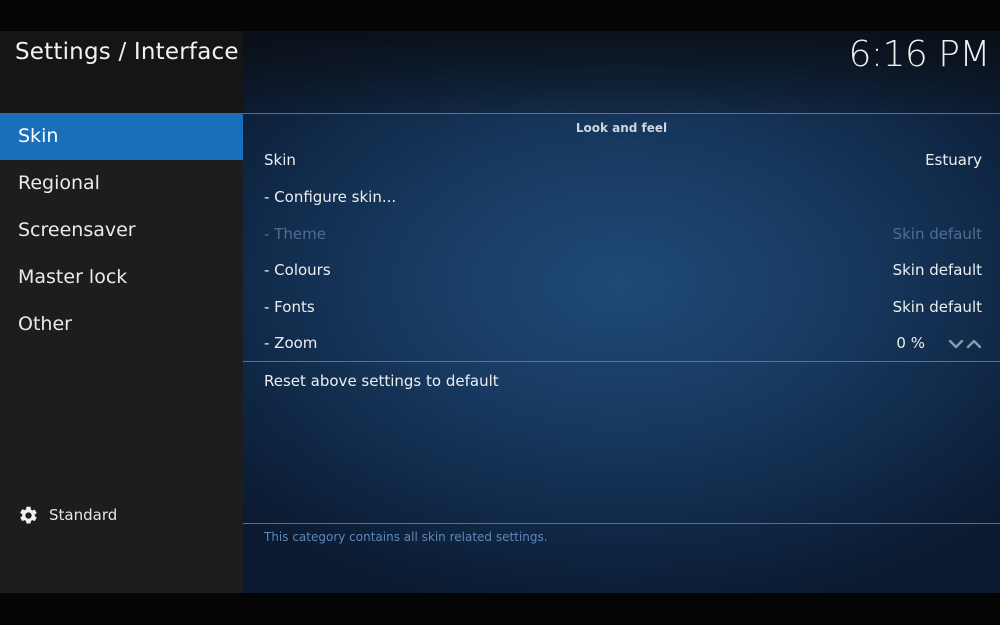 The height and width of the screenshot is (625, 1000). What do you see at coordinates (621, 307) in the screenshot?
I see `setting-row-fonts: - Fonts Skin default` at bounding box center [621, 307].